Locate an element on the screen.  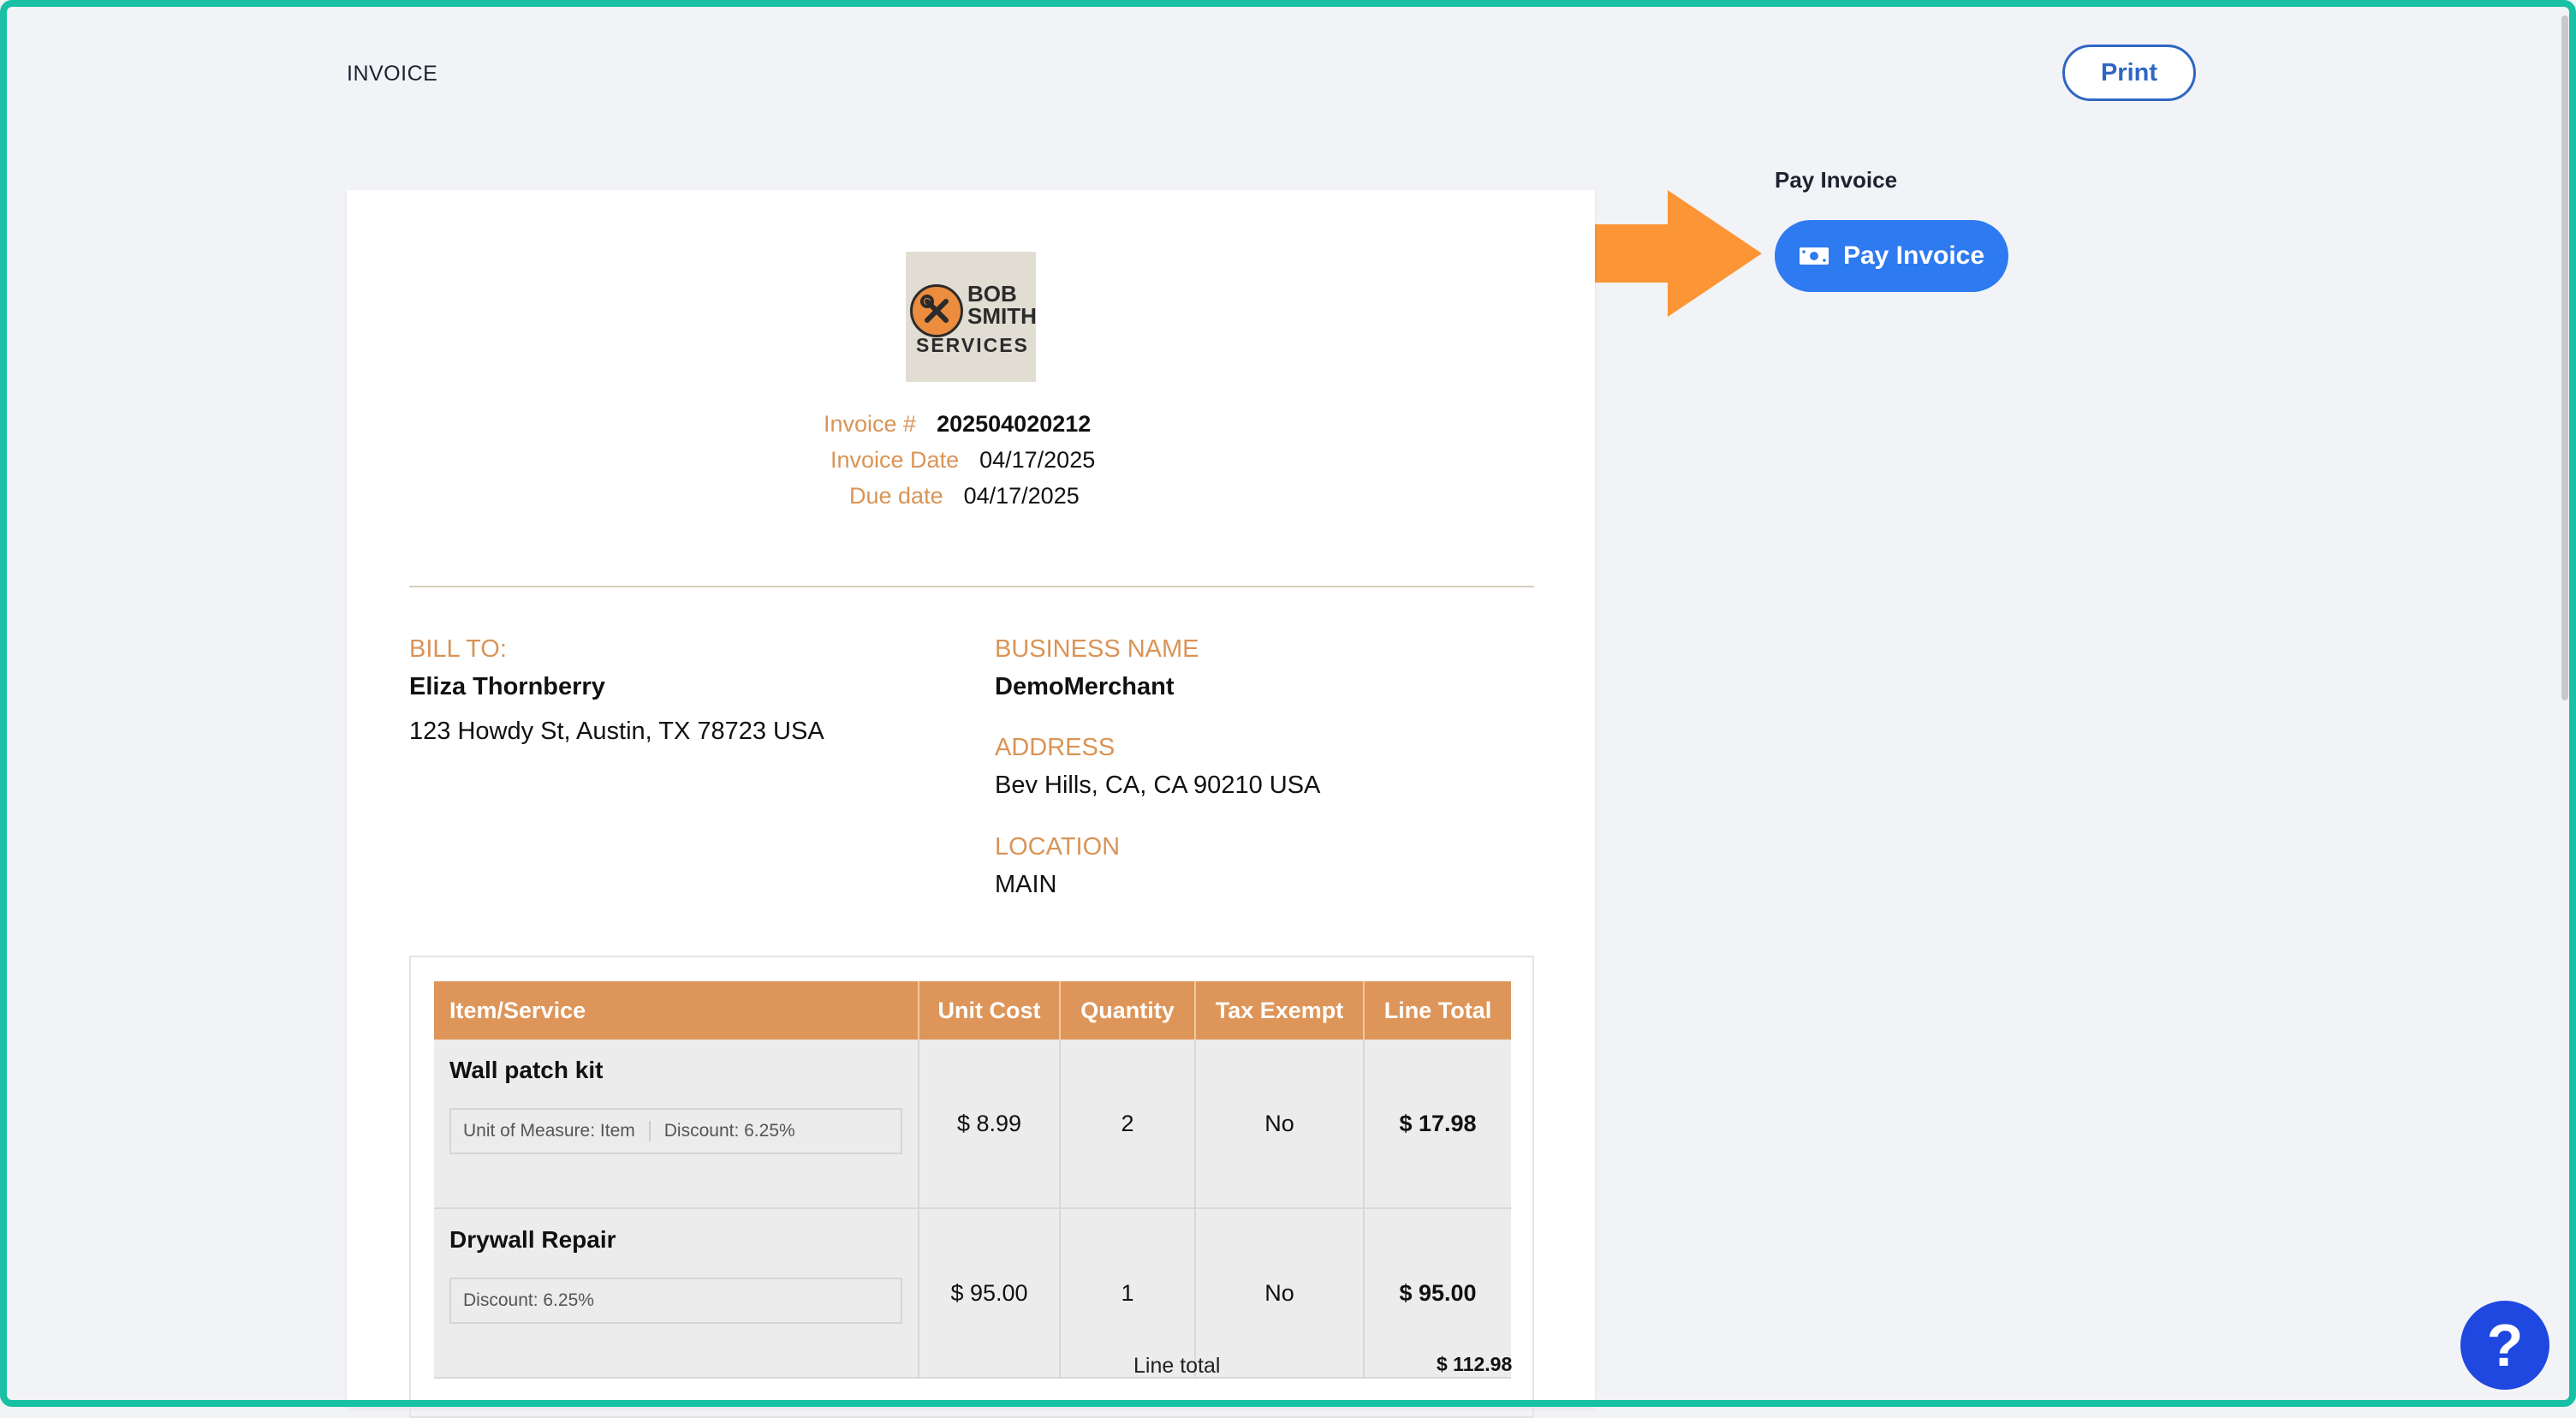
business-name-label: BUSINESS NAME is located at coordinates (1097, 649).